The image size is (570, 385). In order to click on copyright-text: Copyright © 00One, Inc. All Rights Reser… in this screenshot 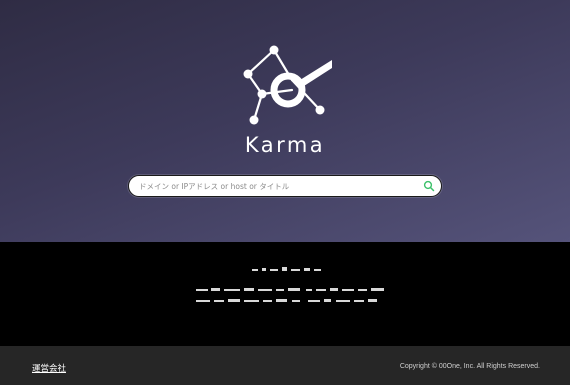, I will do `click(469, 366)`.